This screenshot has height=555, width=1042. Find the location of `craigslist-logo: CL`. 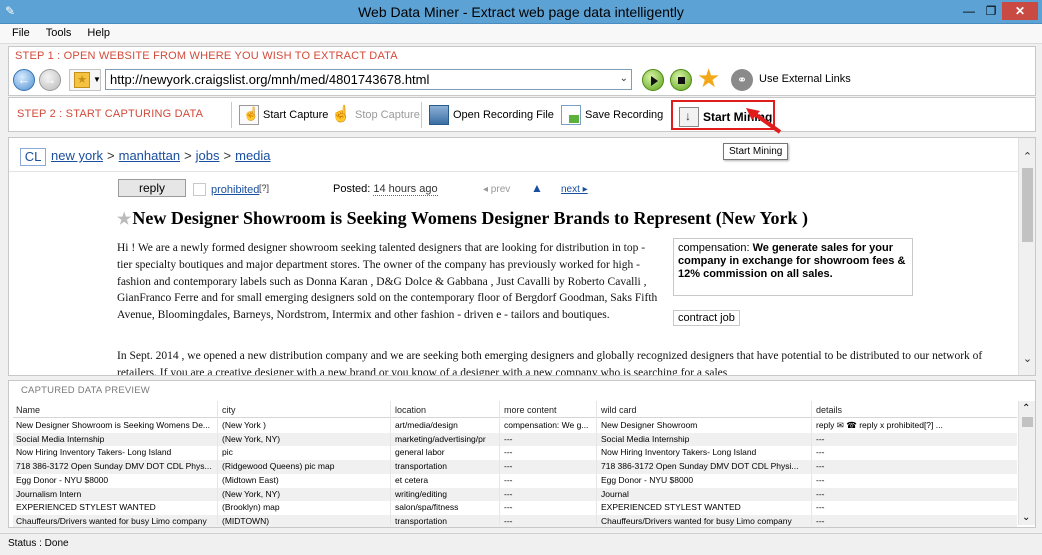

craigslist-logo: CL is located at coordinates (33, 157).